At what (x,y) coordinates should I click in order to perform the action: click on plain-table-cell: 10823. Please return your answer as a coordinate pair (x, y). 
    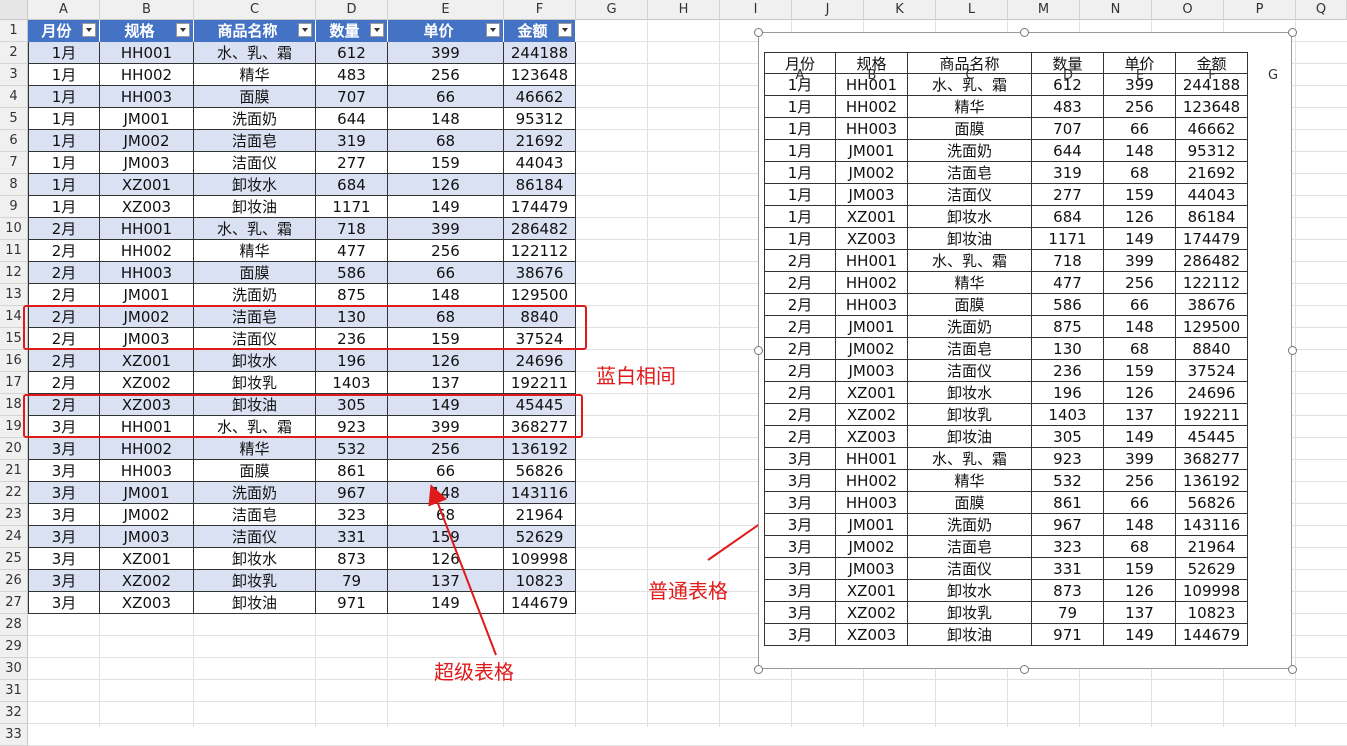
    Looking at the image, I should click on (1212, 613).